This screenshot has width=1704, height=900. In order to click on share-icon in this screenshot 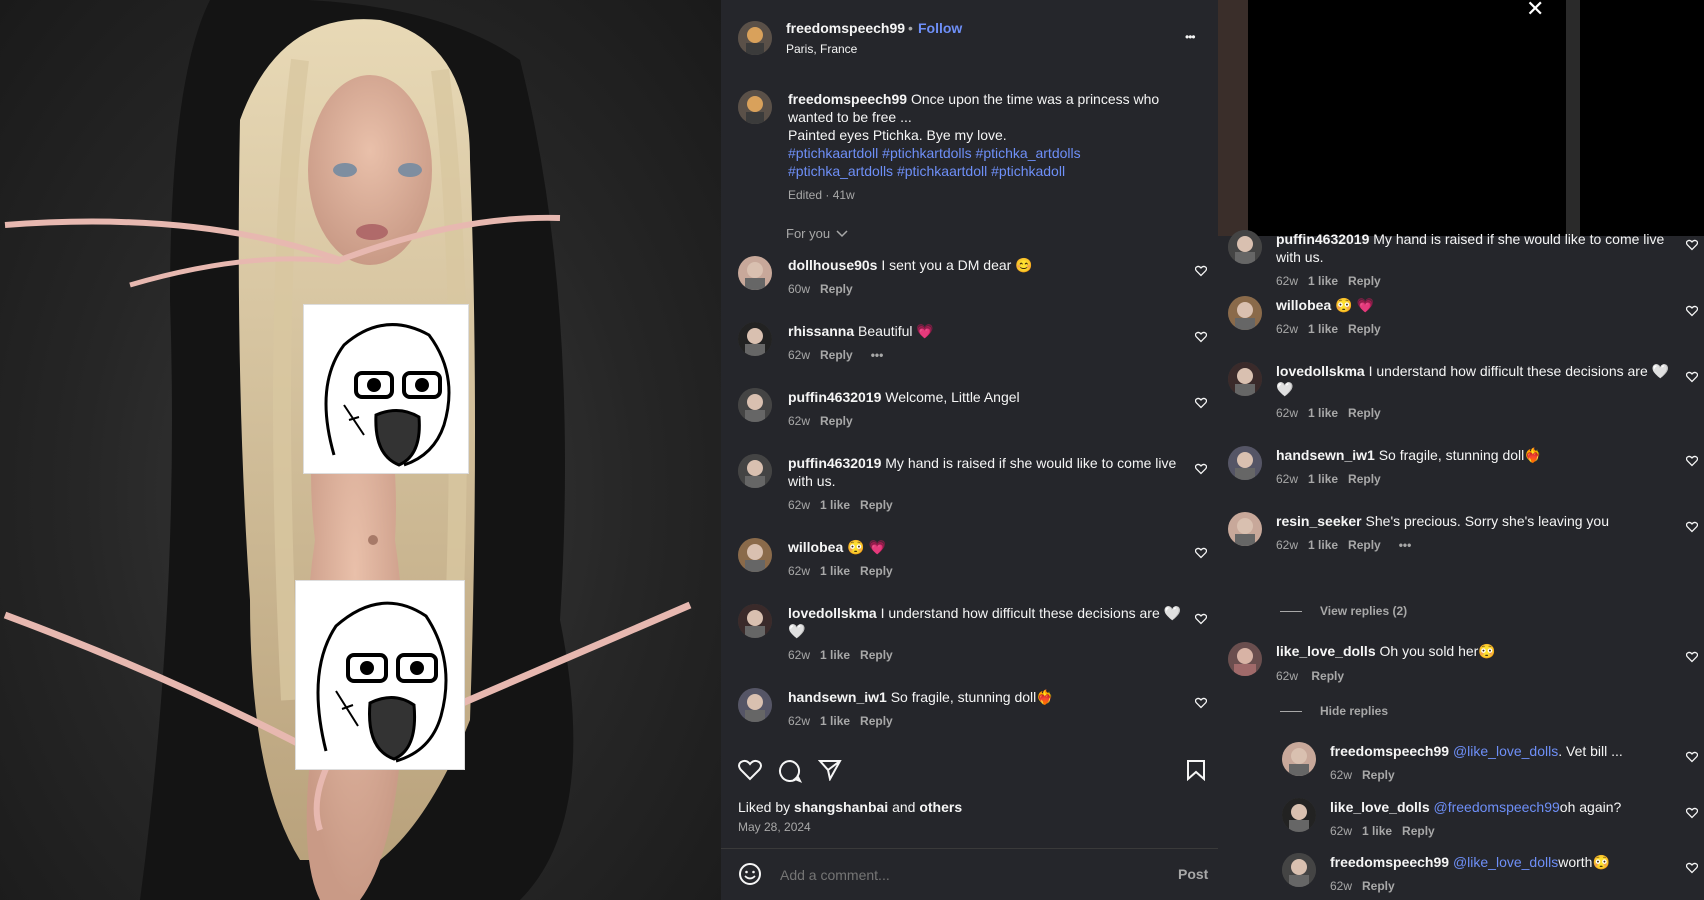, I will do `click(830, 770)`.